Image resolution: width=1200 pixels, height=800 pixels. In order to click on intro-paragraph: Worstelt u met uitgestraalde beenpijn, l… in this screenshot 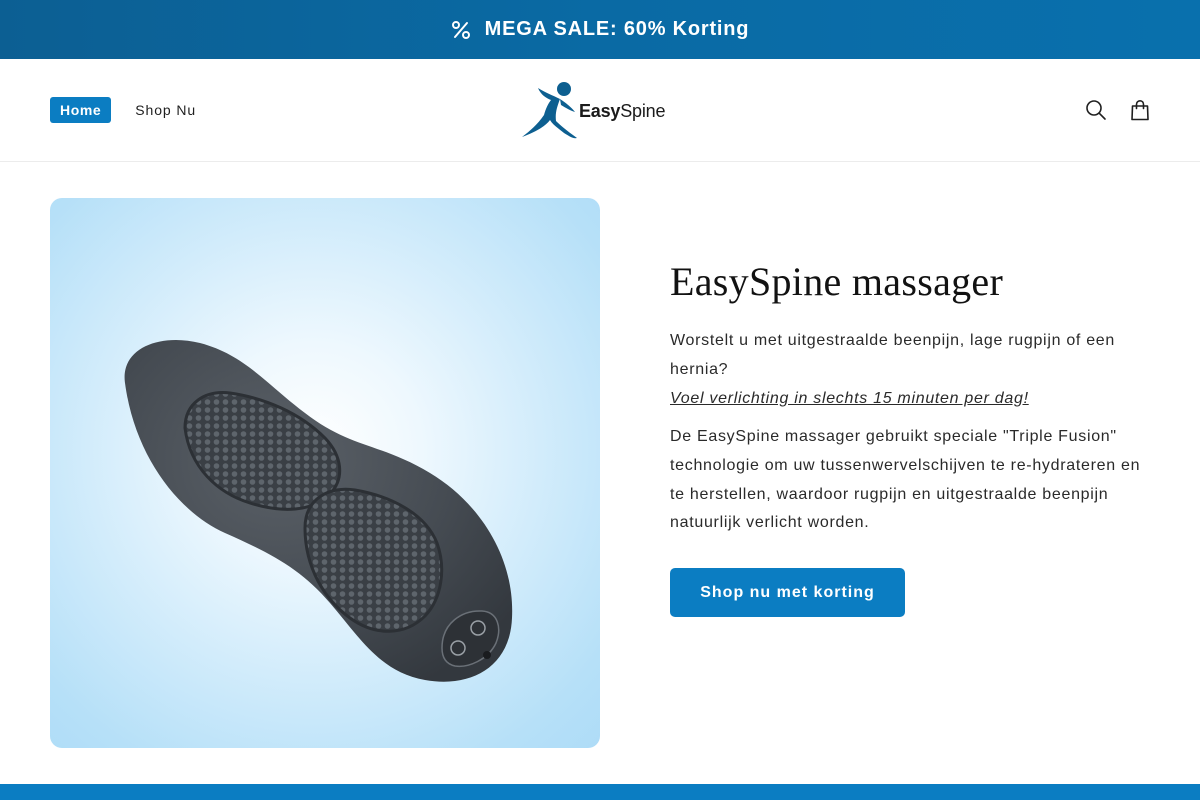, I will do `click(915, 369)`.